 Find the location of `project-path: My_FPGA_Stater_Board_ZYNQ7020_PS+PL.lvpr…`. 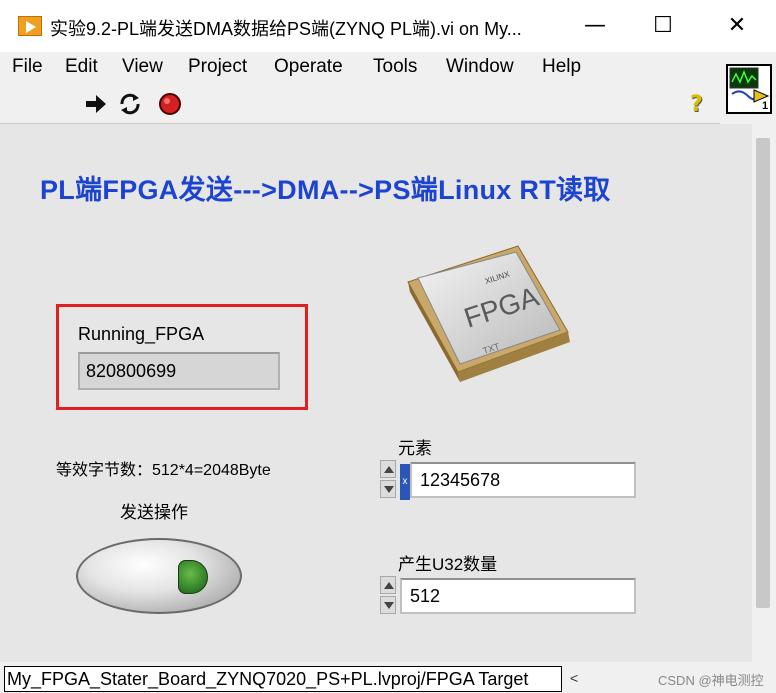

project-path: My_FPGA_Stater_Board_ZYNQ7020_PS+PL.lvpr… is located at coordinates (283, 679).